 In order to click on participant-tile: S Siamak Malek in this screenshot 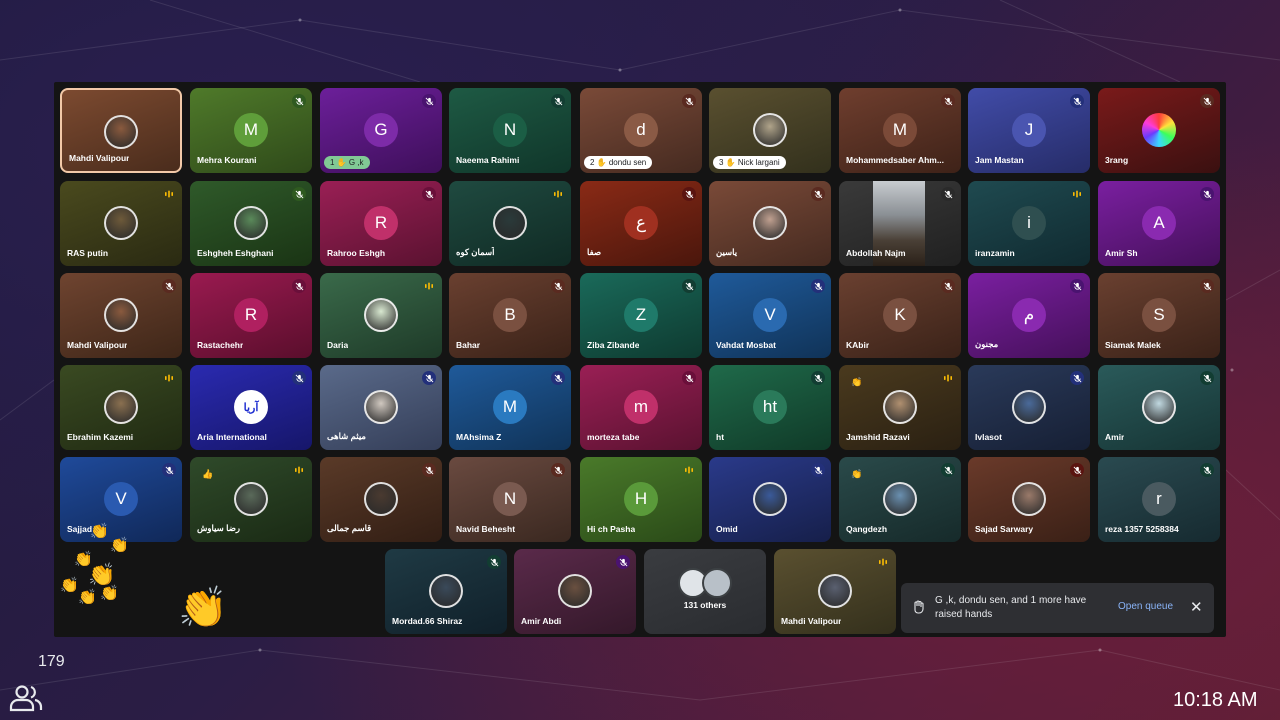, I will do `click(1159, 315)`.